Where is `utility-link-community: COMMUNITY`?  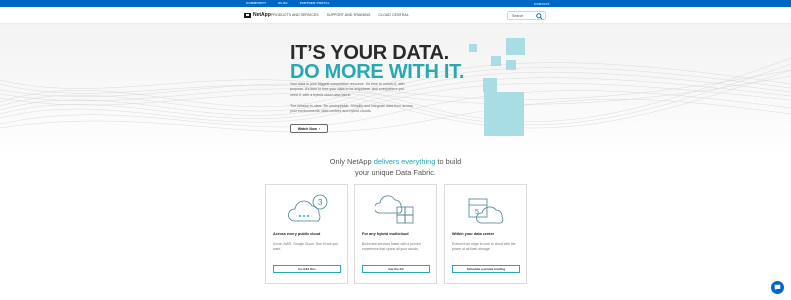
utility-link-community: COMMUNITY is located at coordinates (256, 3).